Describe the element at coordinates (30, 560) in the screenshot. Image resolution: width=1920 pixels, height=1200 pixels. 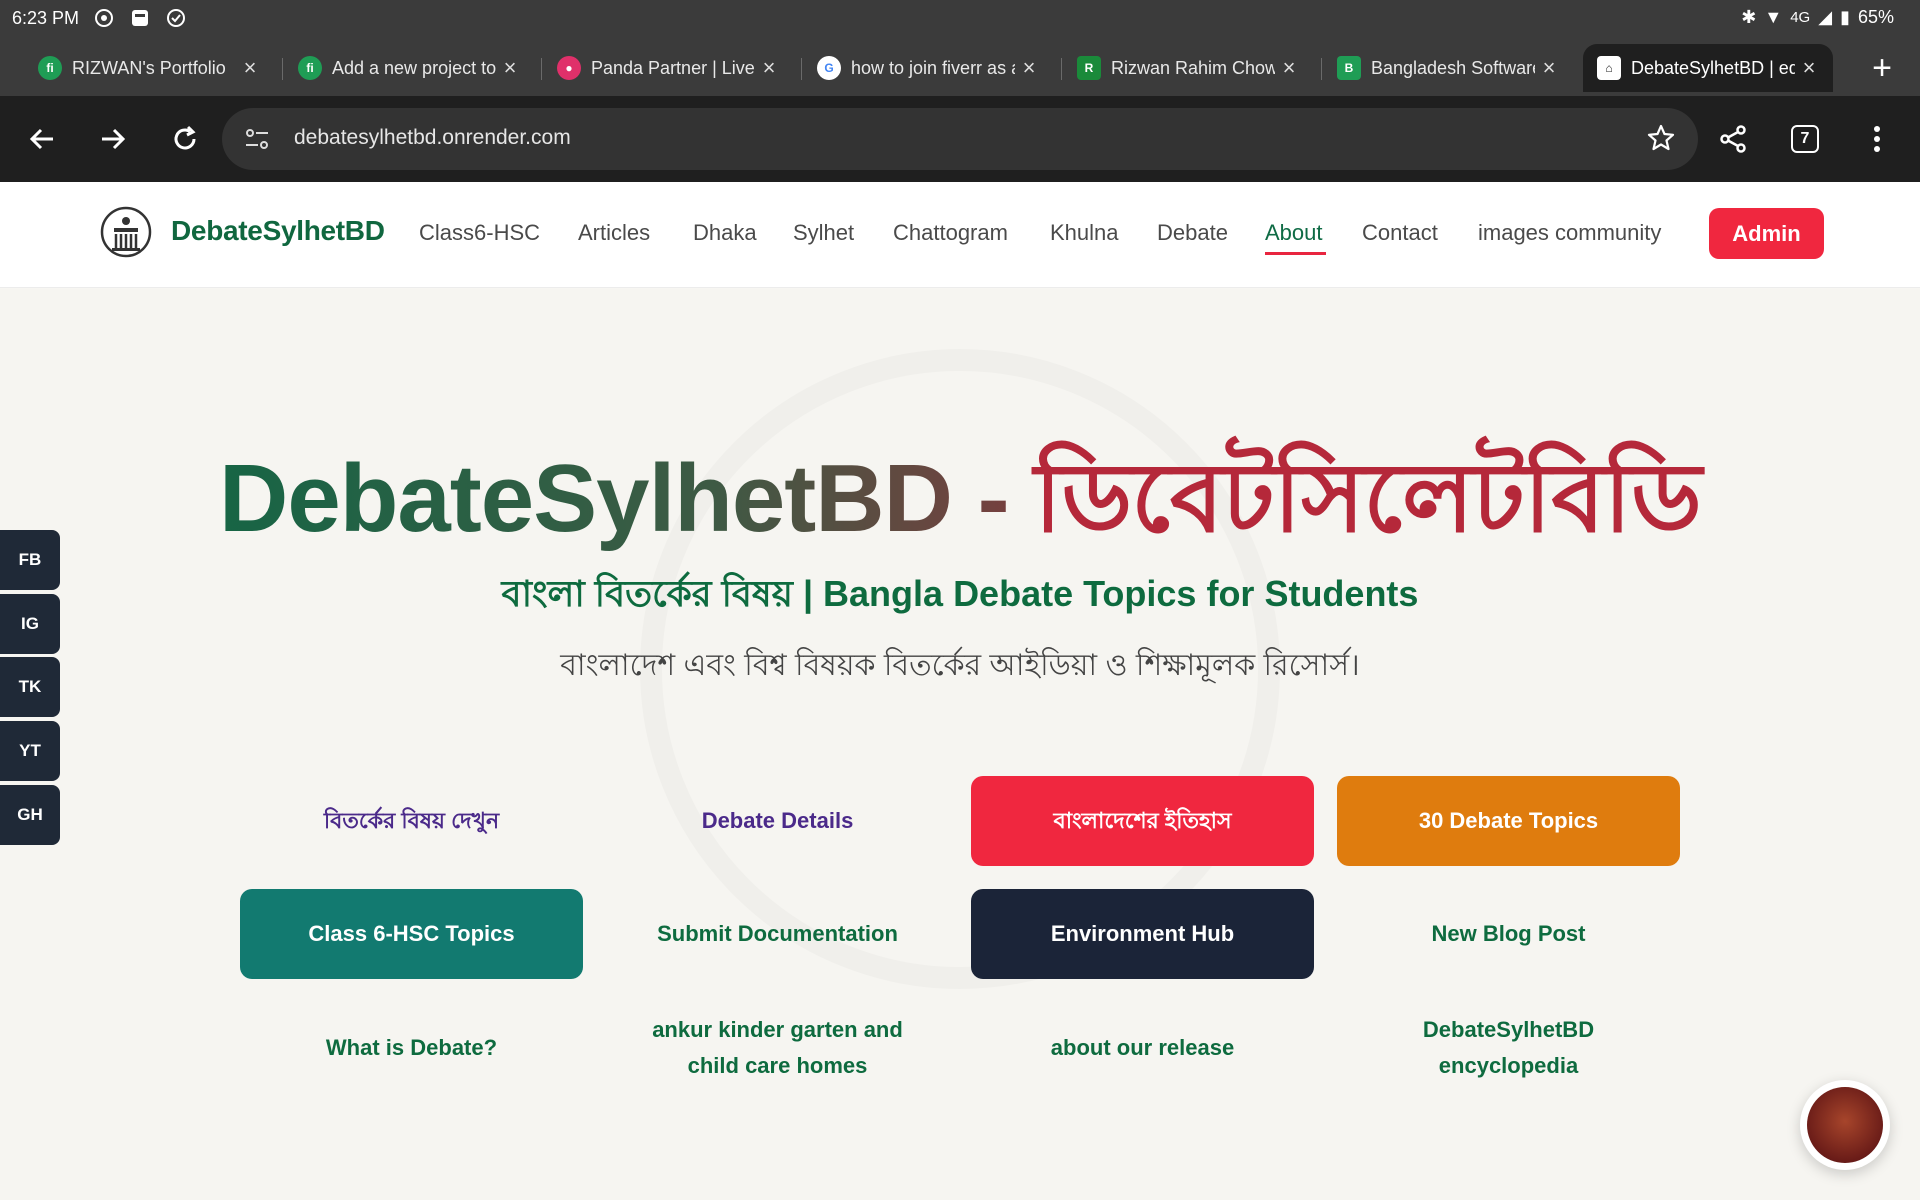
I see `social-facebook: FB` at that location.